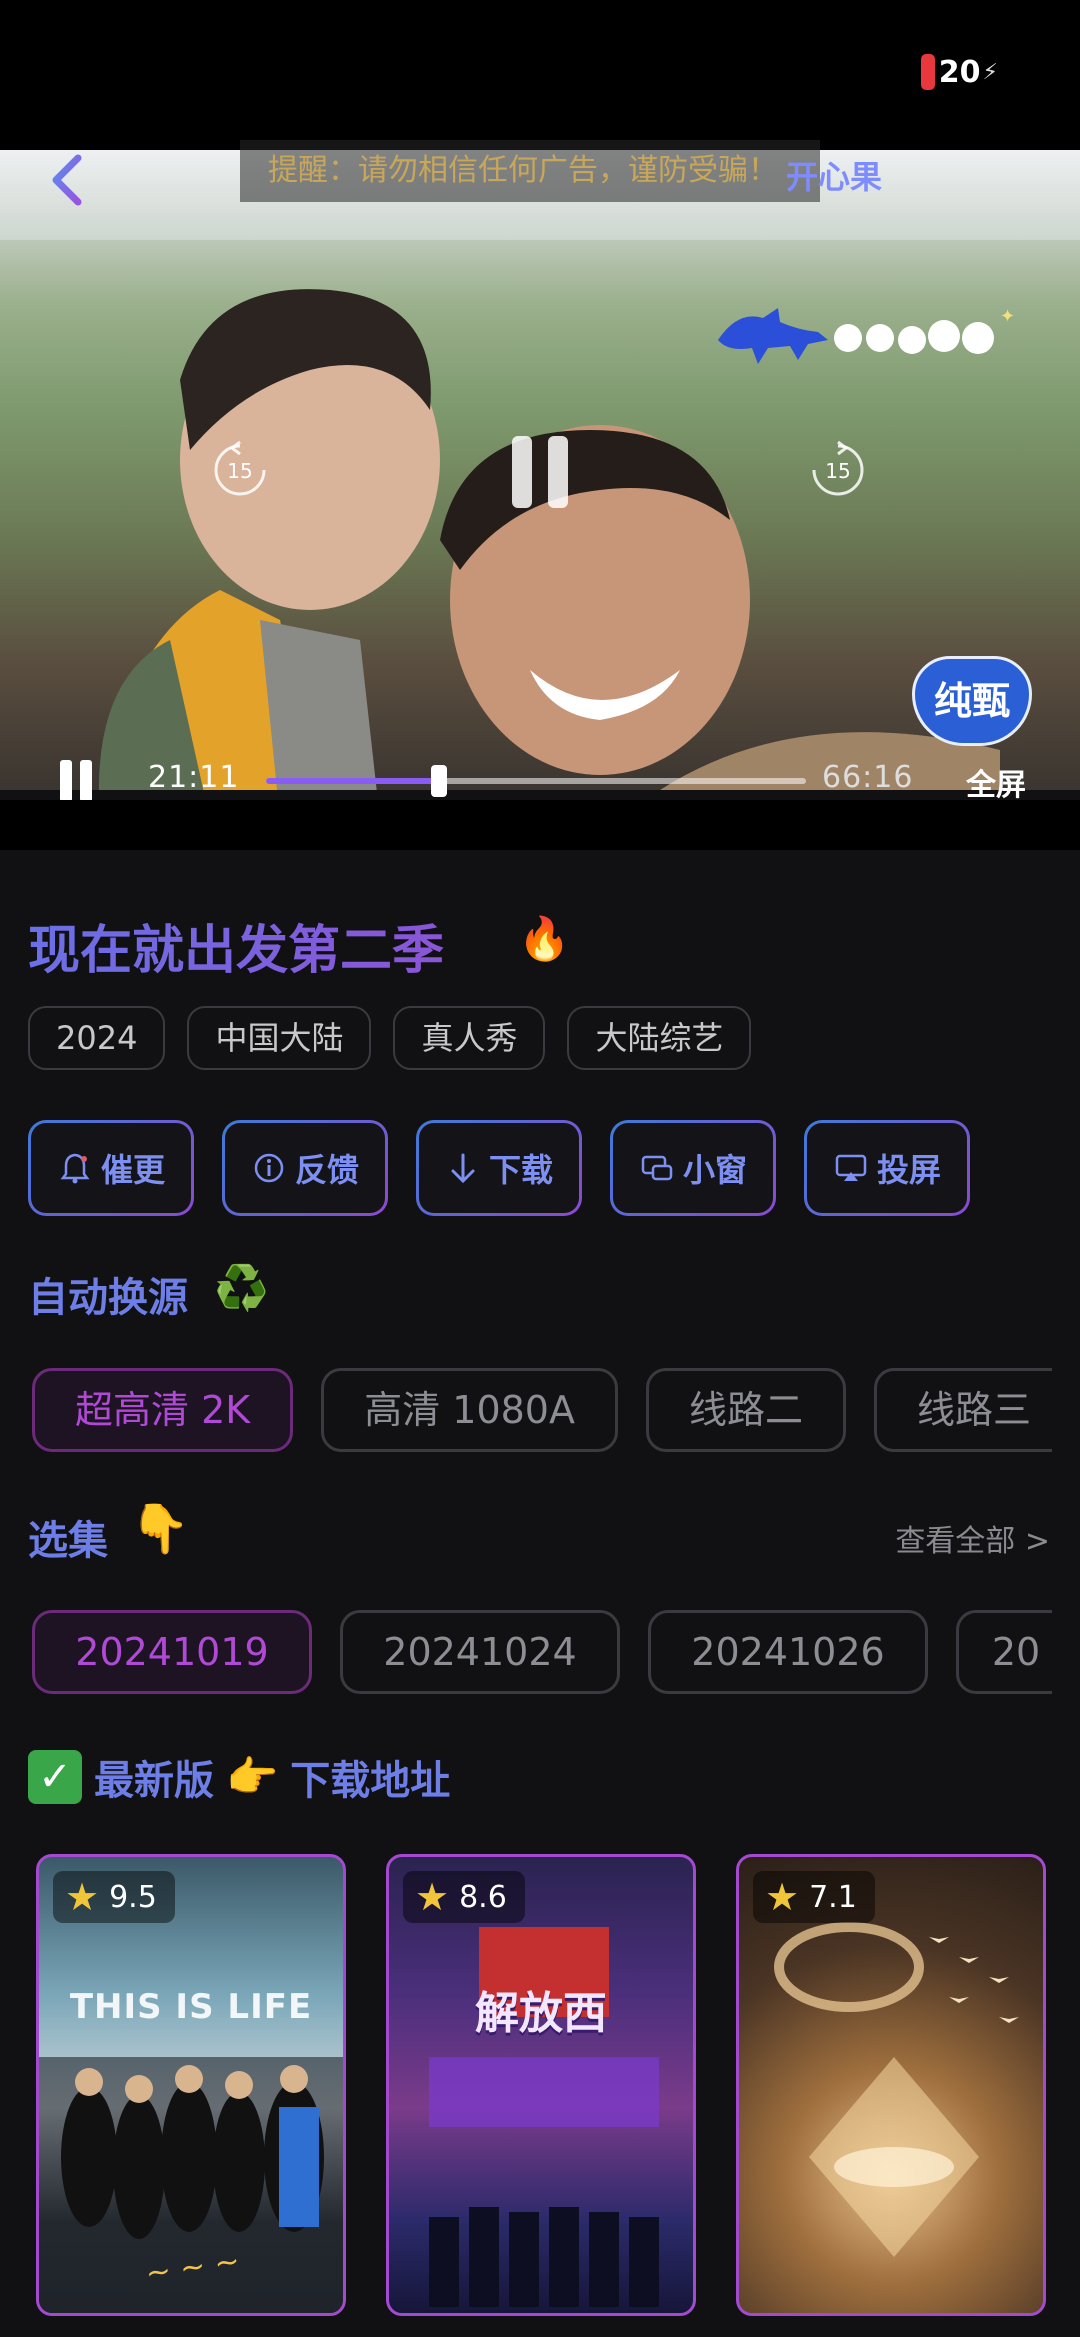  Describe the element at coordinates (236, 945) in the screenshot. I see `show-title: 现在就出发第二季` at that location.